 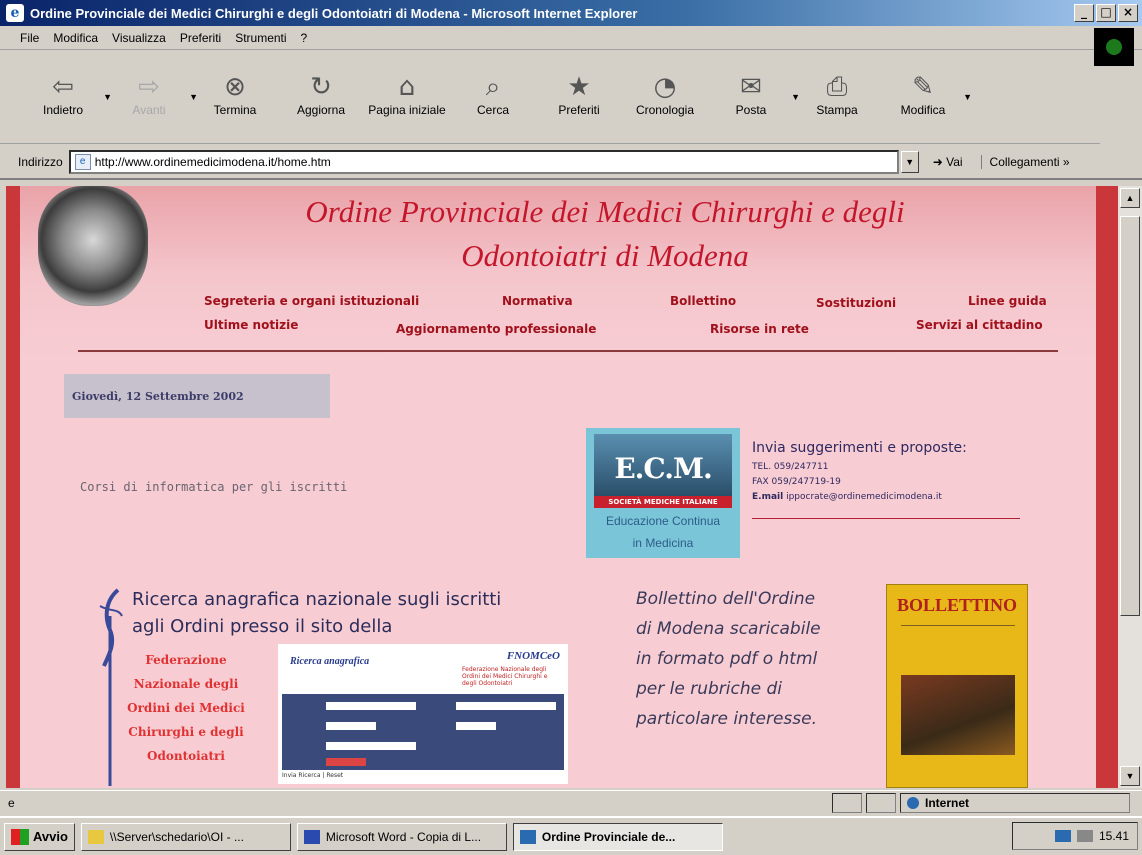 What do you see at coordinates (235, 110) in the screenshot?
I see `toolbar-label: Termina` at bounding box center [235, 110].